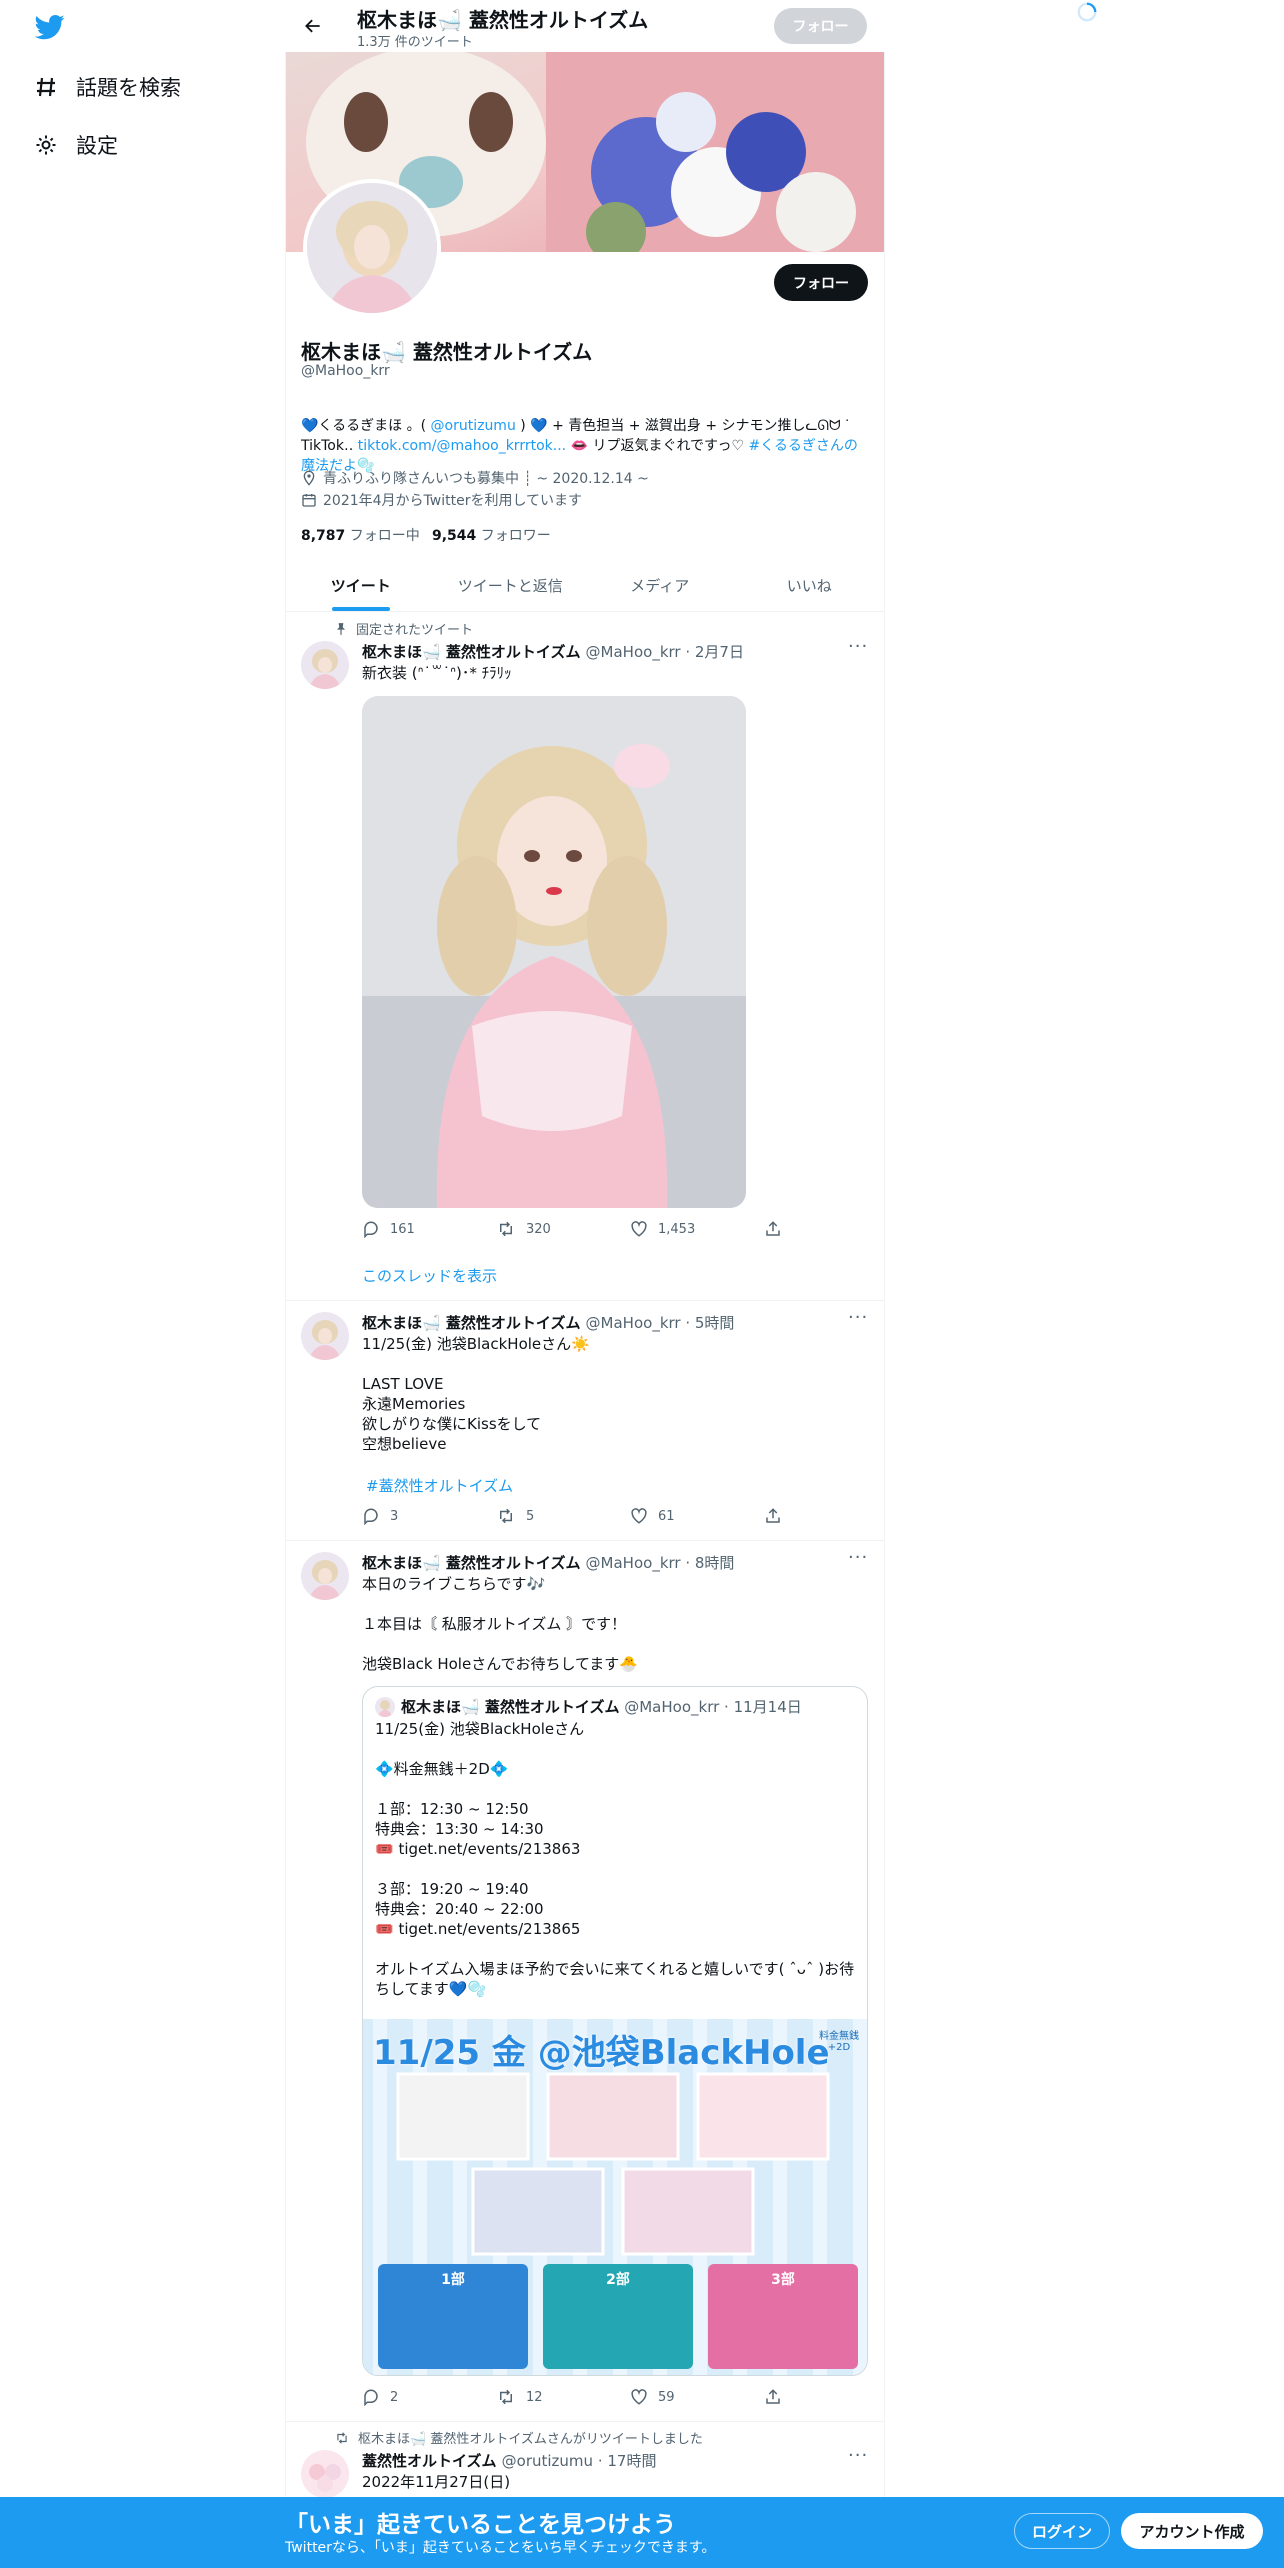 This screenshot has width=1284, height=2568. What do you see at coordinates (500, 2548) in the screenshot?
I see `signup-subtext: Twitterなら、「いま」起きていることをいち早くチェックできます。` at bounding box center [500, 2548].